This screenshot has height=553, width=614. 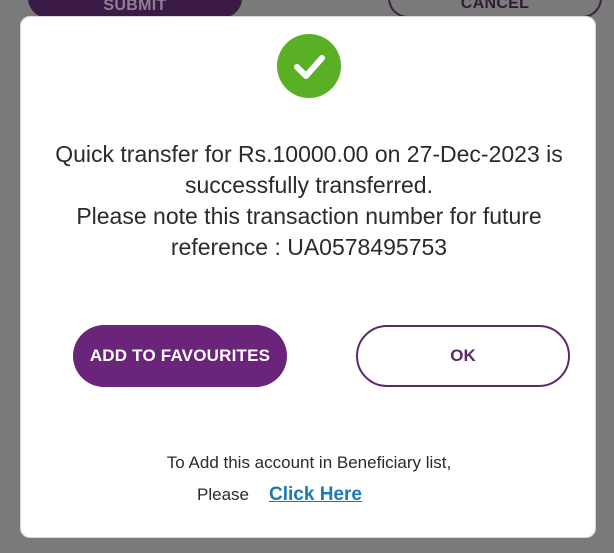 What do you see at coordinates (180, 356) in the screenshot?
I see `add-to-favourites-button: ADD TO FAVOURITES` at bounding box center [180, 356].